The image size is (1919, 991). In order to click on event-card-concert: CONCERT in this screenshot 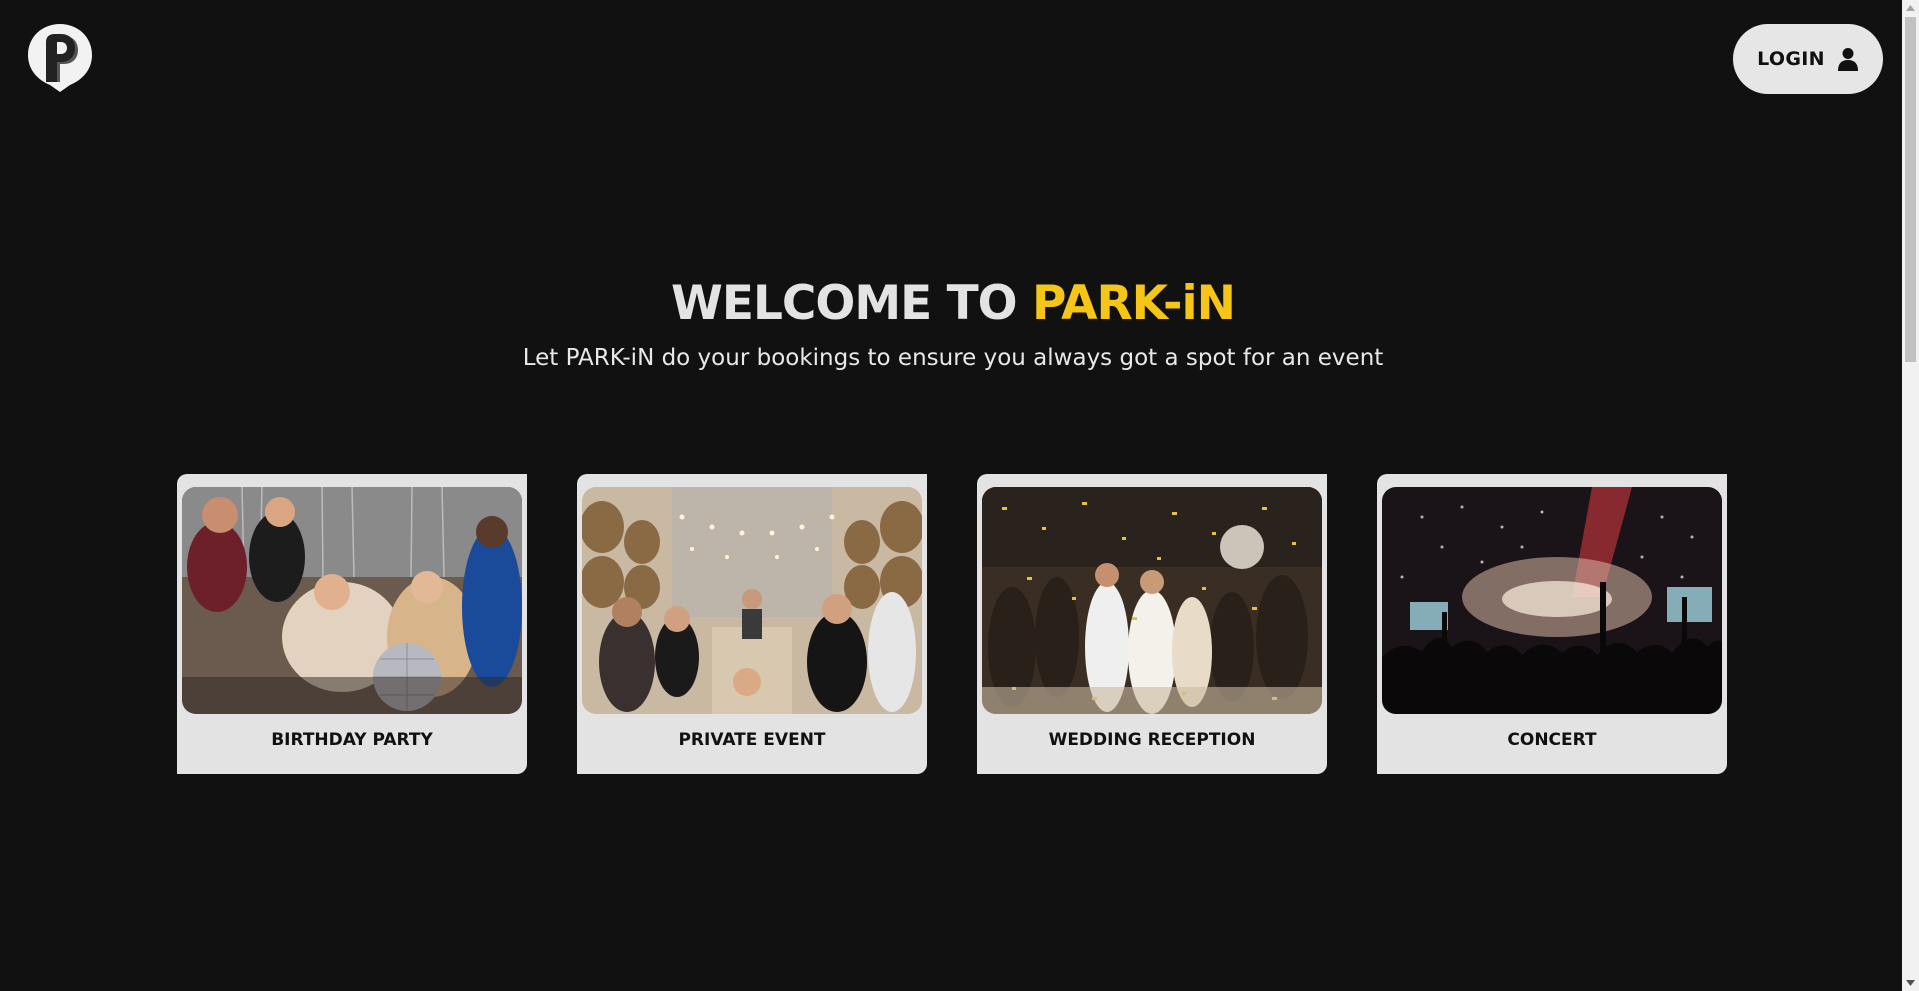, I will do `click(1552, 624)`.